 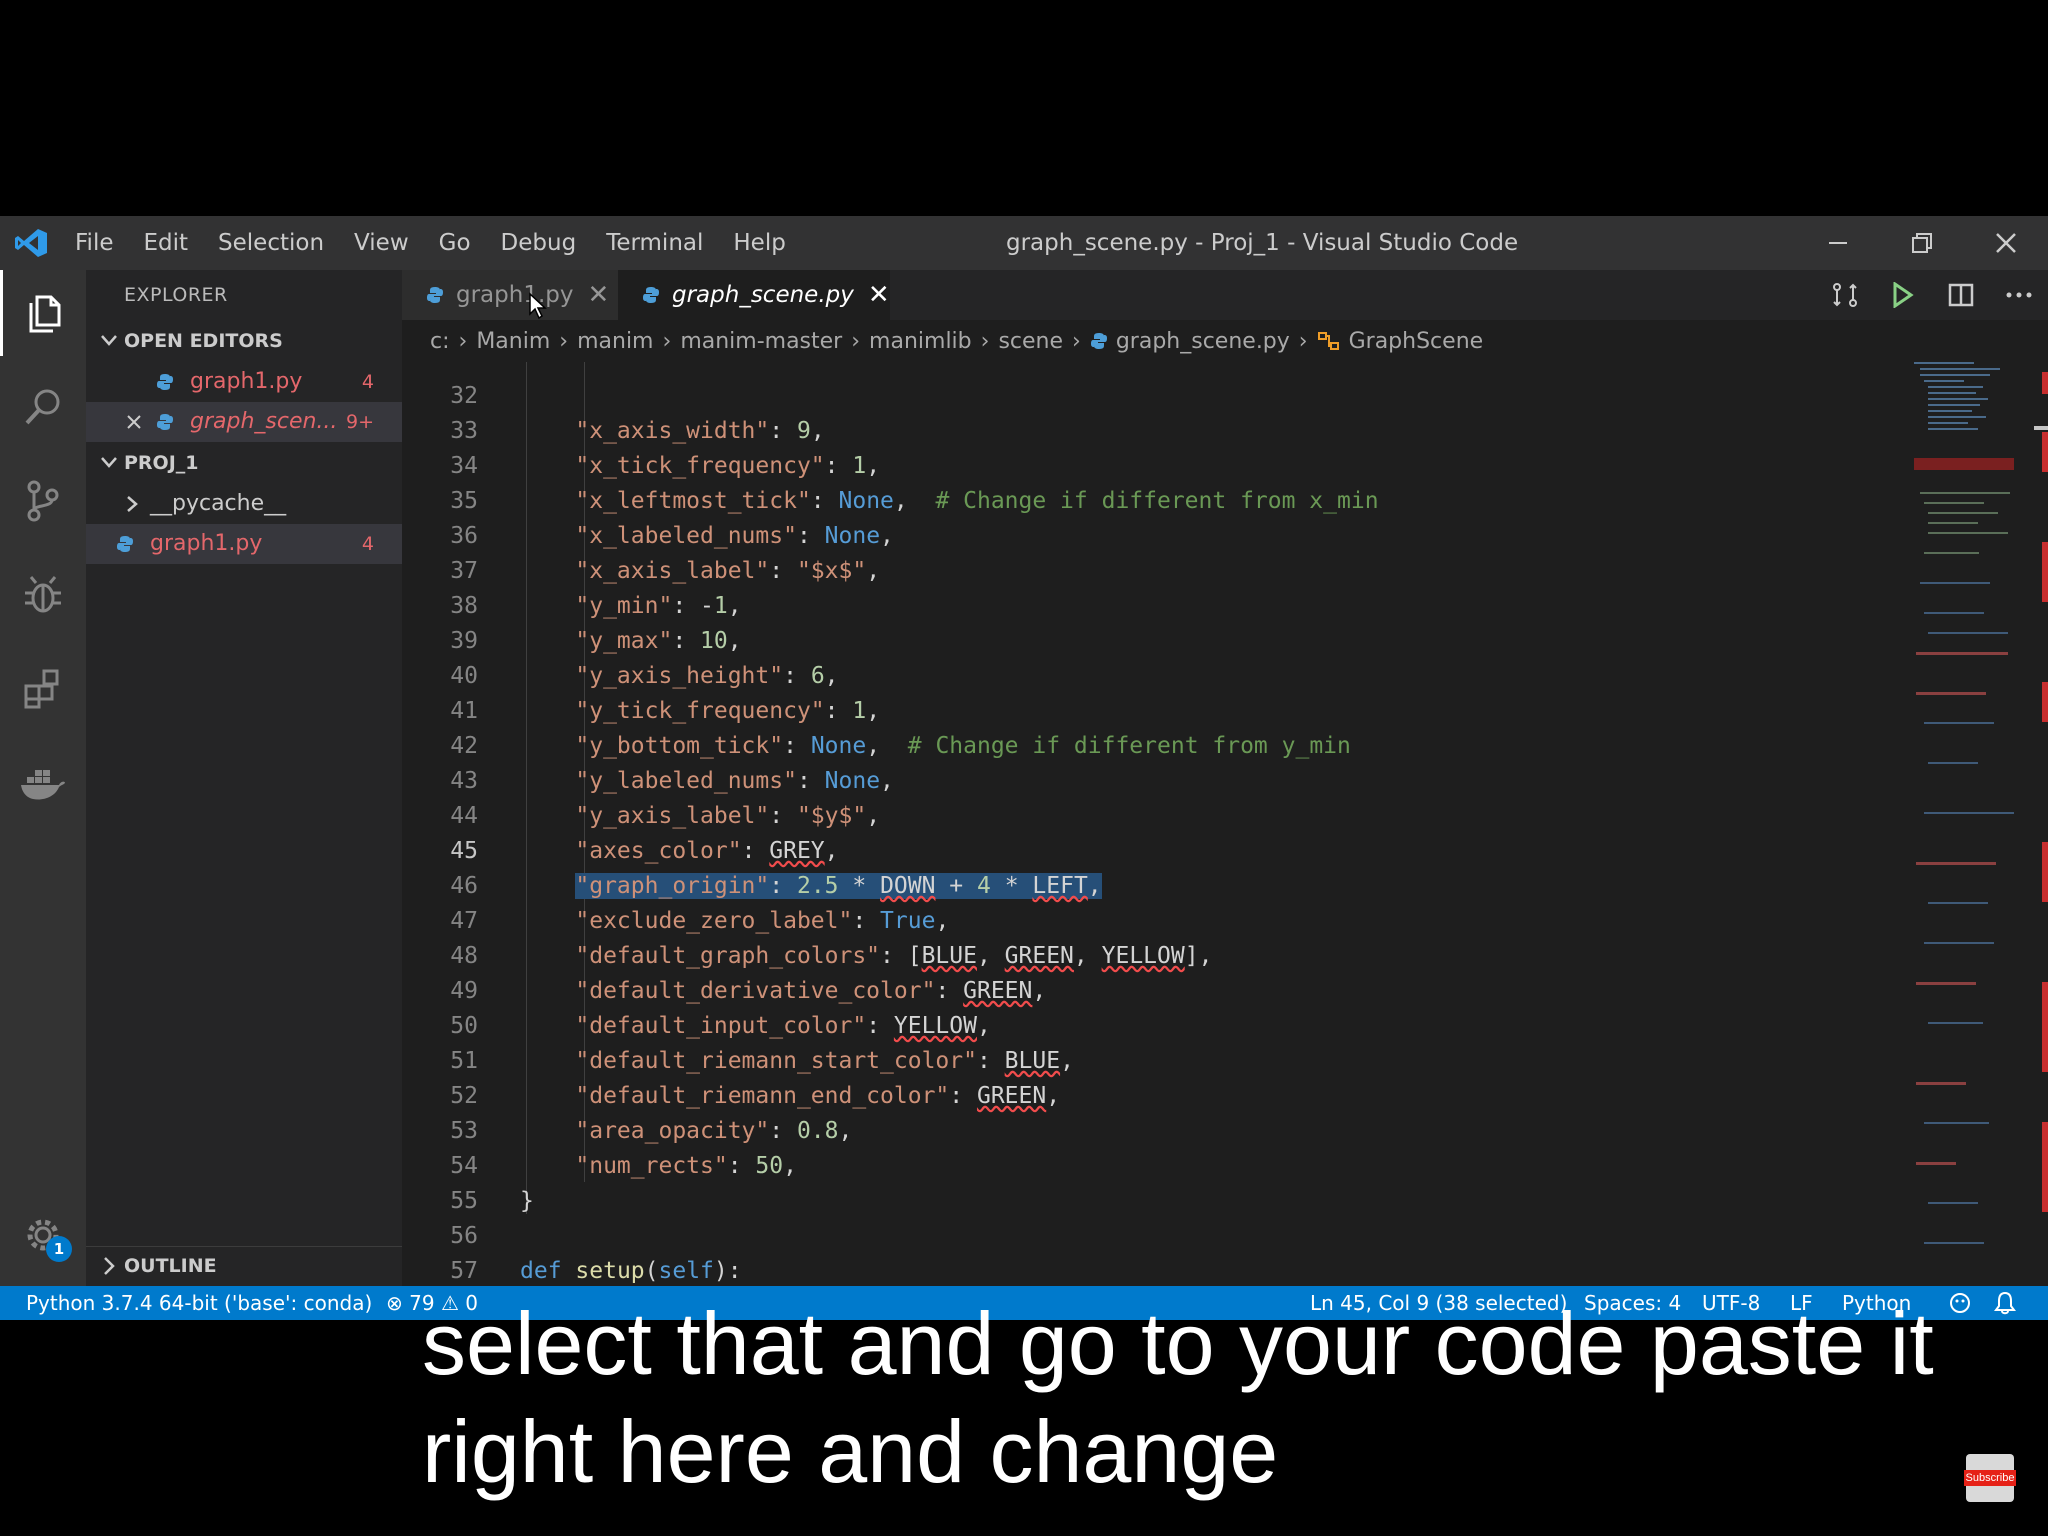 I want to click on open-editor-item-active: graph_scen... 9+, so click(x=244, y=422).